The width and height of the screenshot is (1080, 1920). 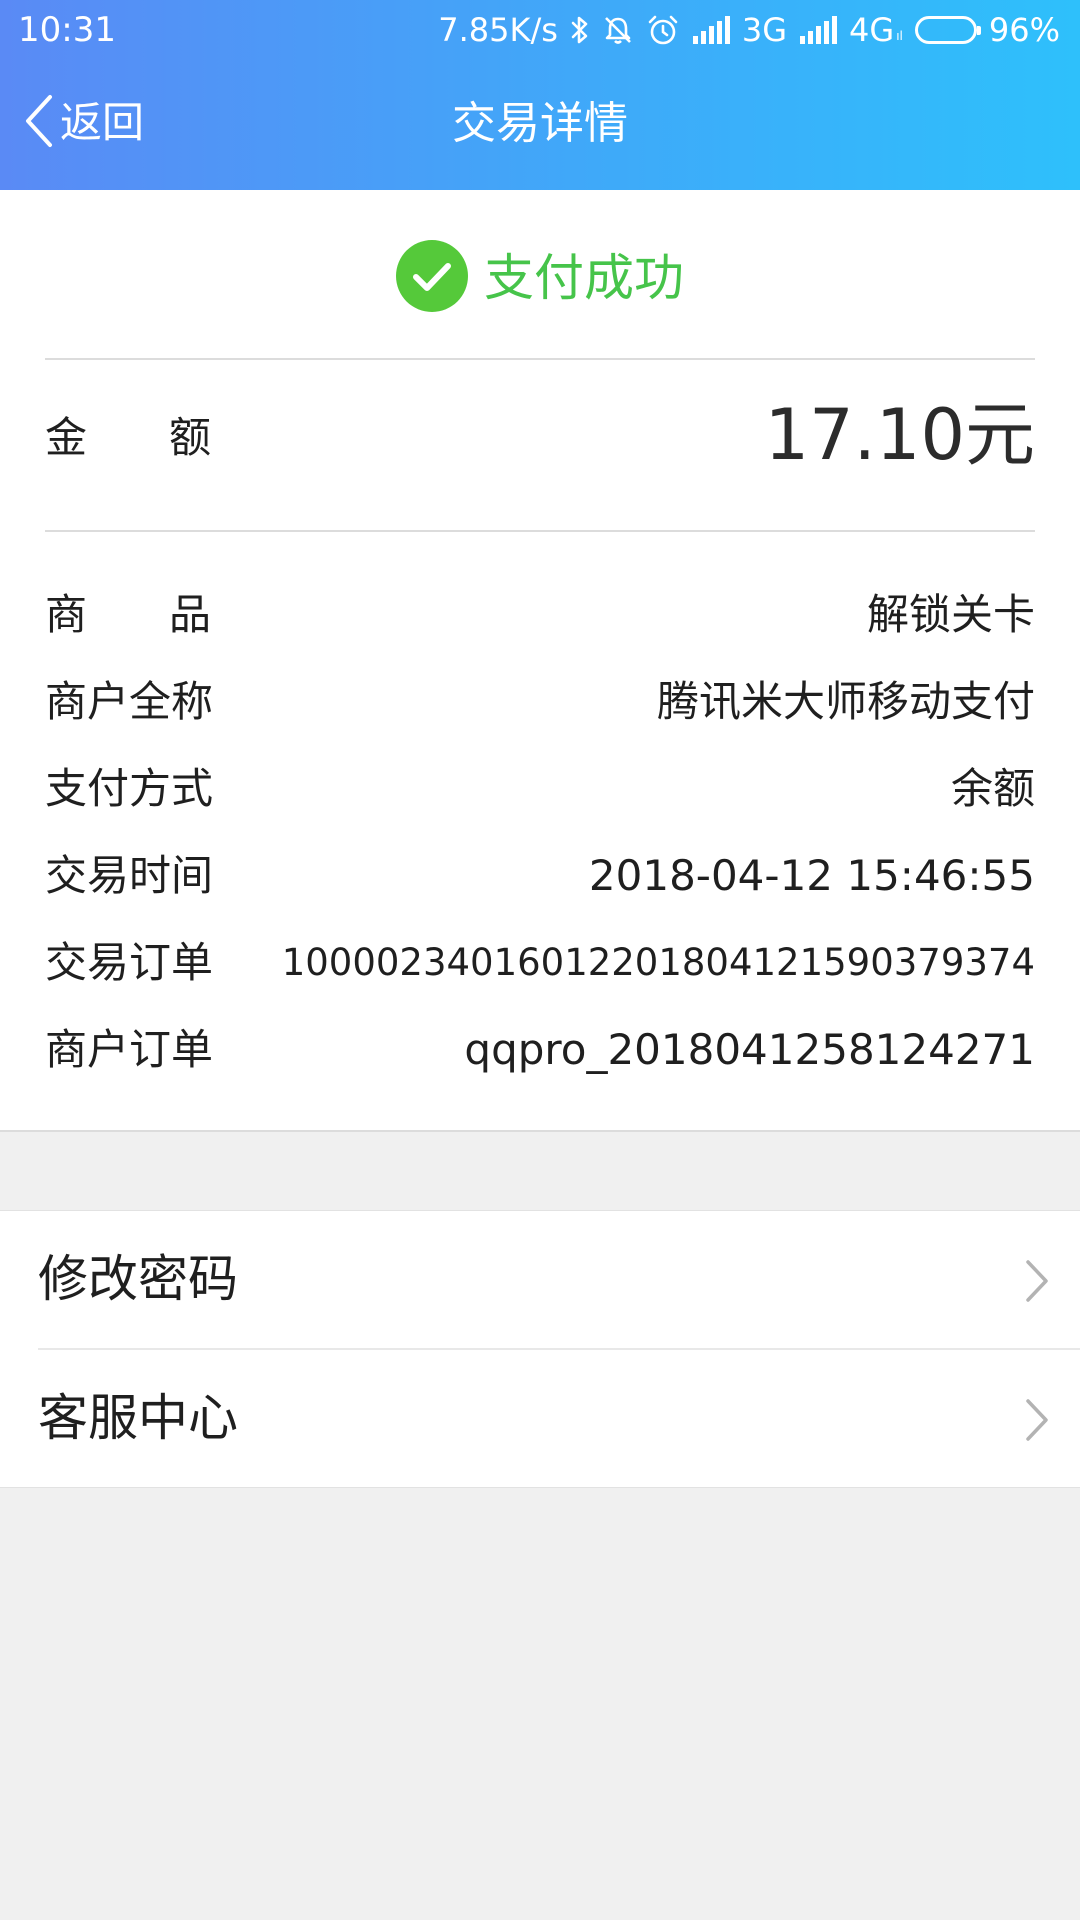 I want to click on status-icons: 7.85K/s 3G 4G ıl 96%, so click(x=749, y=30).